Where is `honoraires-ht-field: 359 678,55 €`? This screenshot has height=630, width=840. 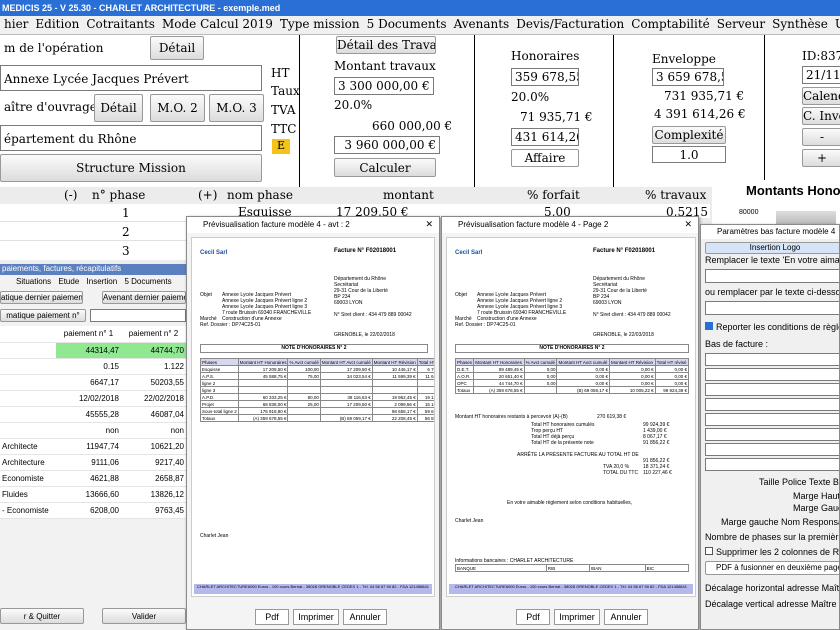
honoraires-ht-field: 359 678,55 € is located at coordinates (545, 77).